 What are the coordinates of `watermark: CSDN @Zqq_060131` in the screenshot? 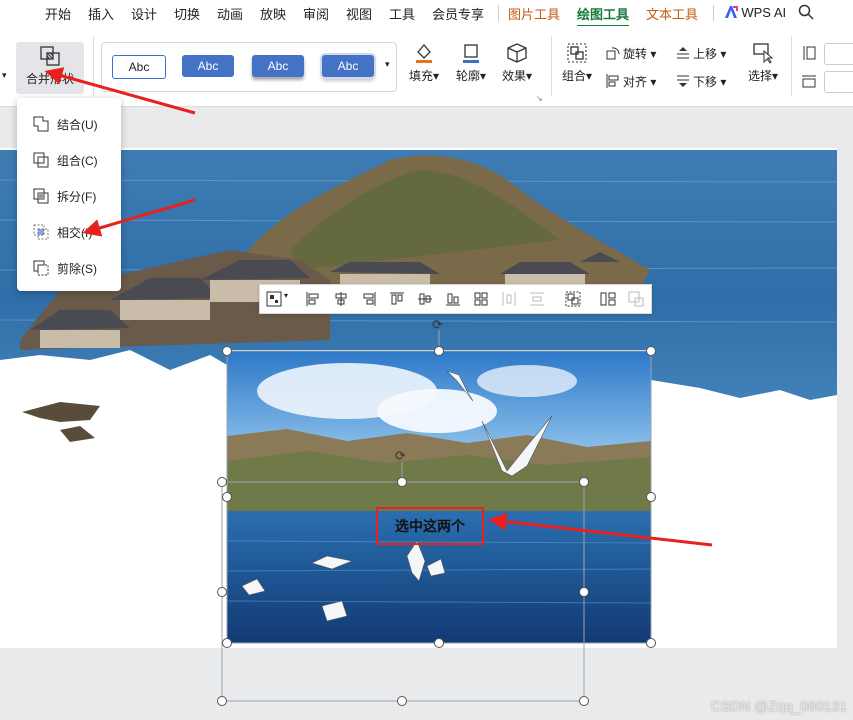 It's located at (778, 706).